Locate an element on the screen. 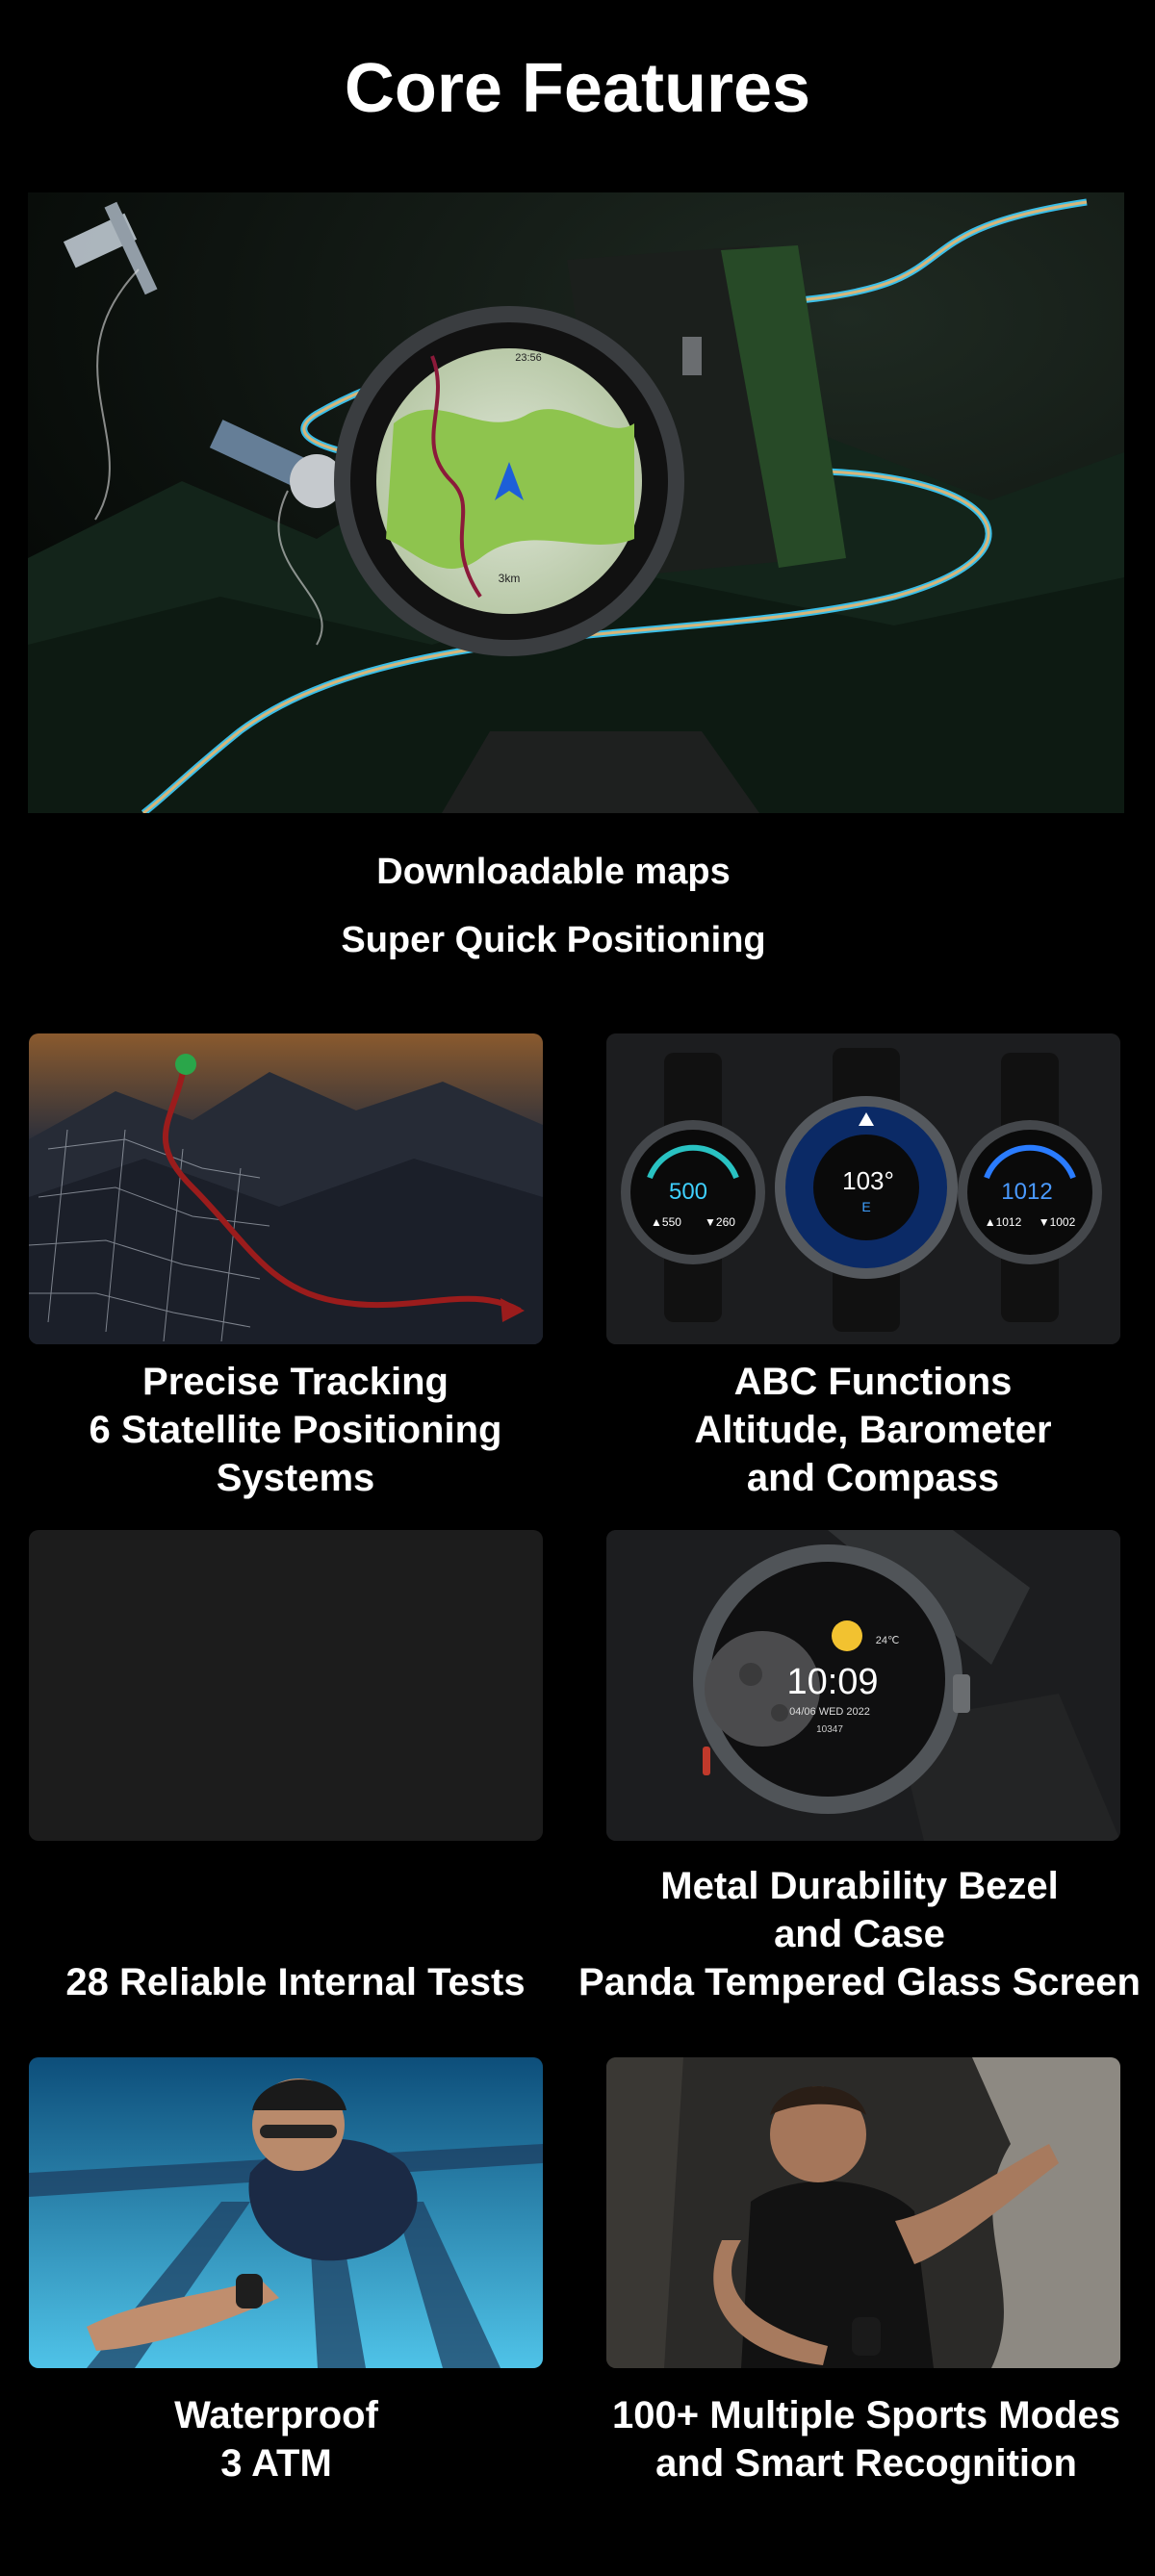 Image resolution: width=1155 pixels, height=2576 pixels. svg-text: 10:09 is located at coordinates (832, 1682).